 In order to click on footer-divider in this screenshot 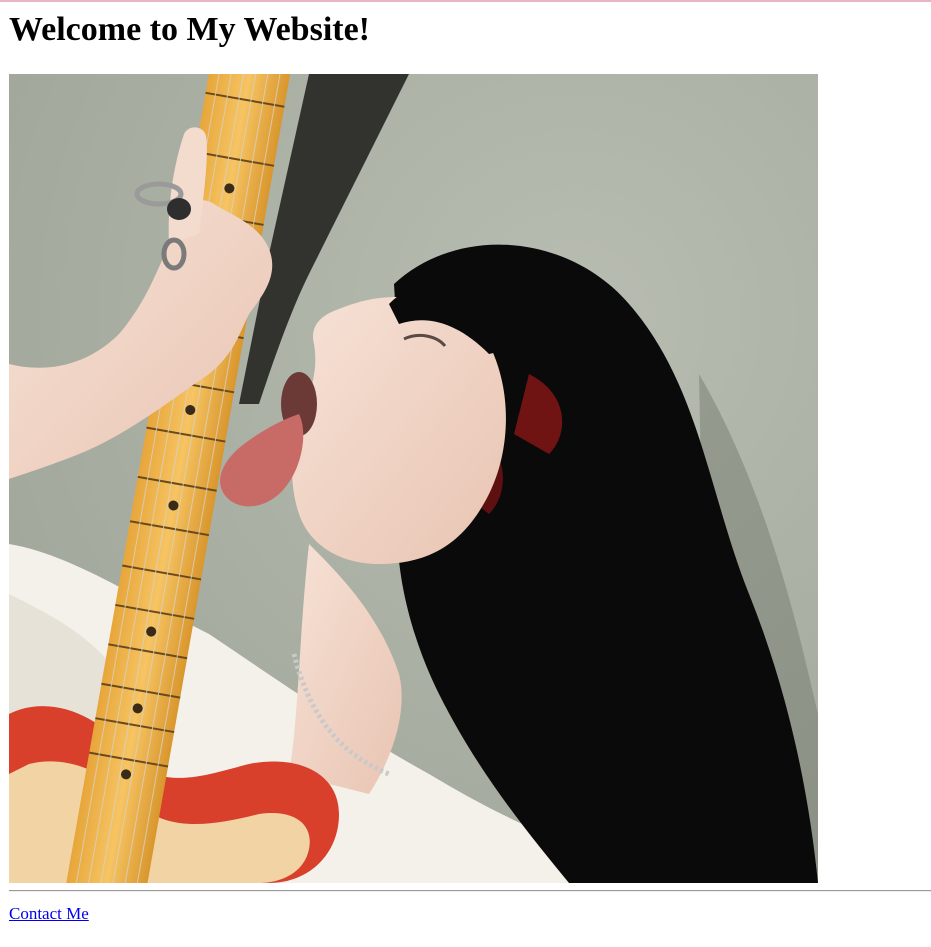, I will do `click(470, 891)`.